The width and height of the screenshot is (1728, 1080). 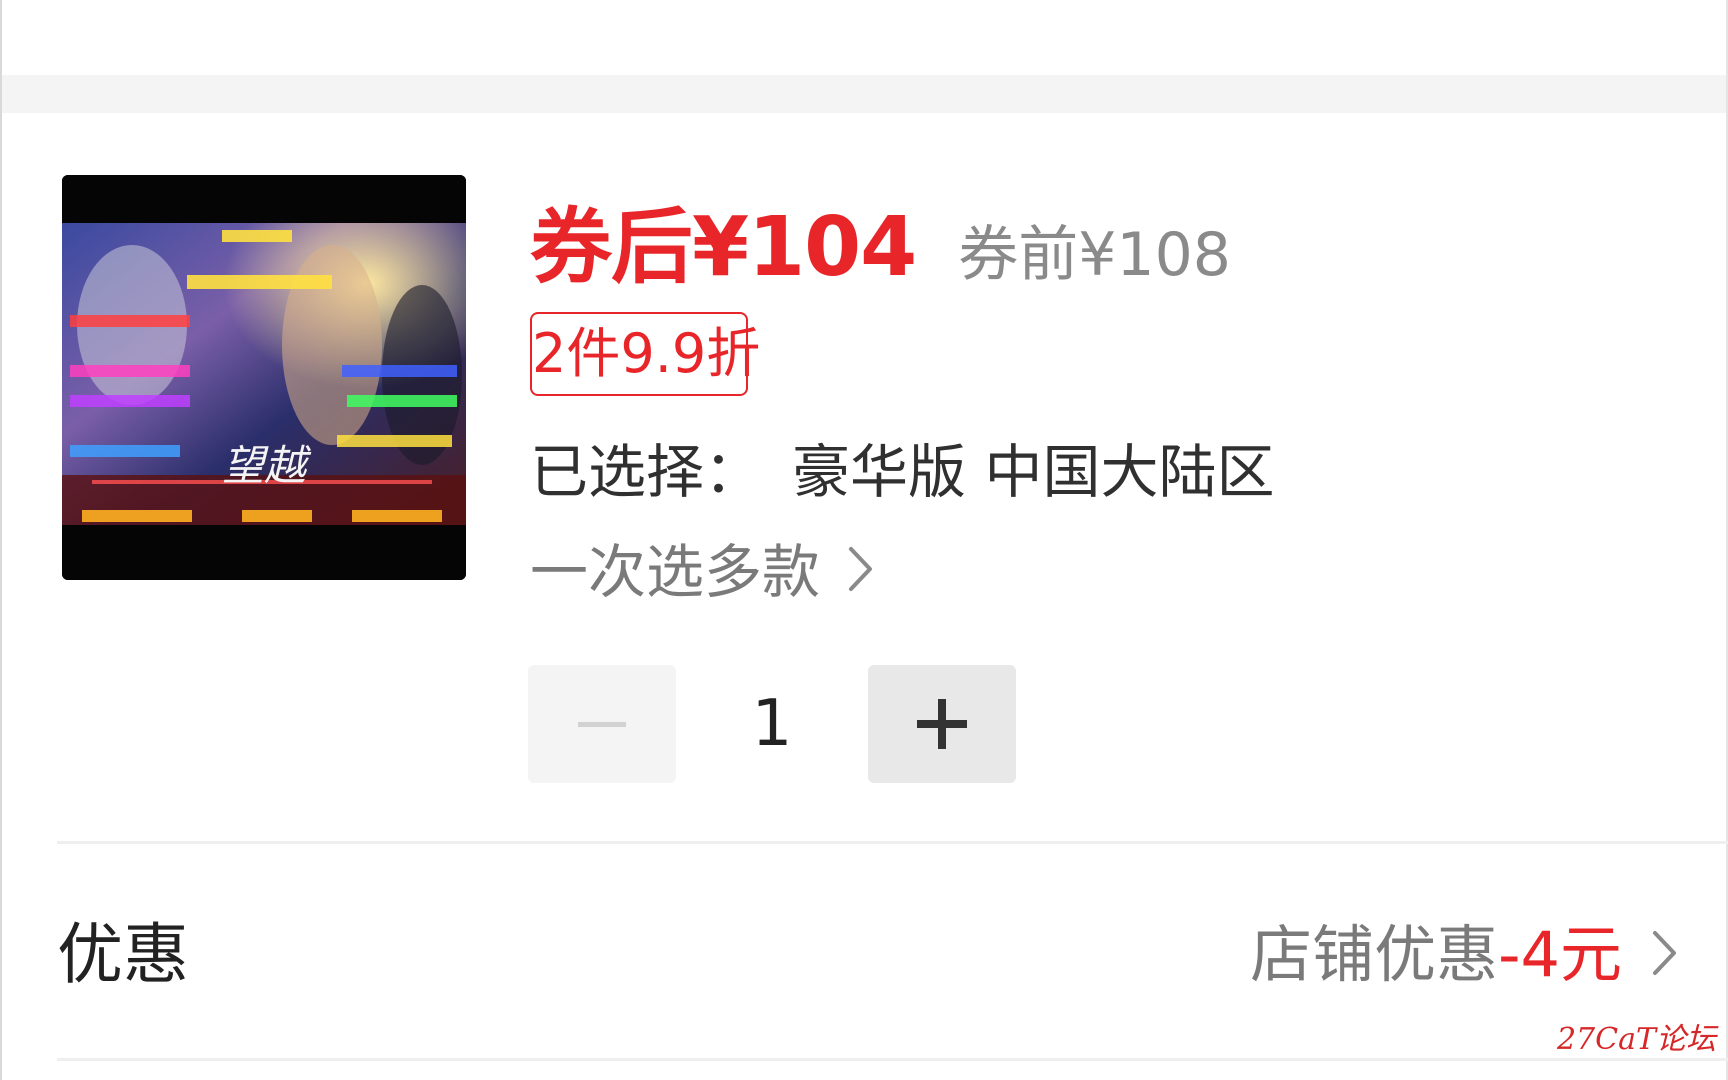 I want to click on multi-select-link: 一次选多款, so click(x=702, y=572).